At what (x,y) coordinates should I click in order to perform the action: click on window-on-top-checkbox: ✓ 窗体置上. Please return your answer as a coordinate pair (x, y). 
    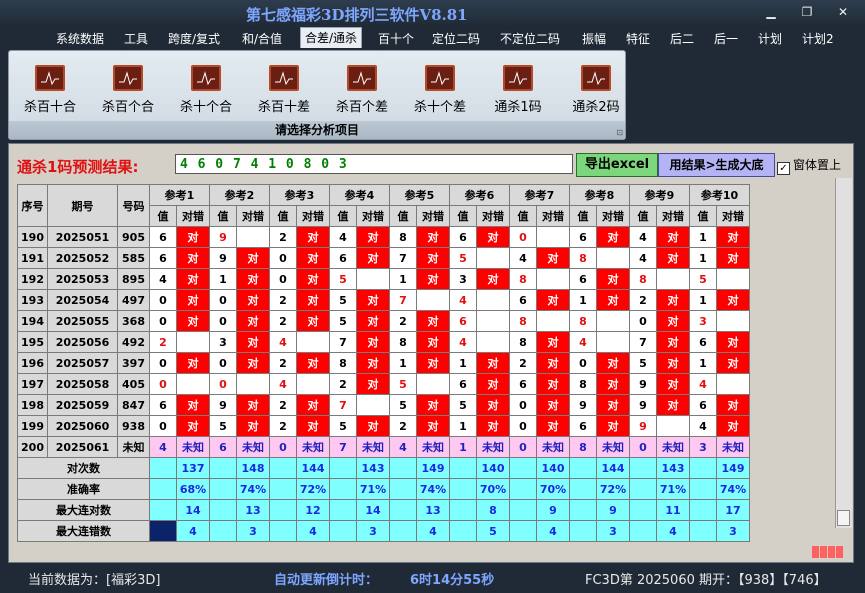
    Looking at the image, I should click on (809, 165).